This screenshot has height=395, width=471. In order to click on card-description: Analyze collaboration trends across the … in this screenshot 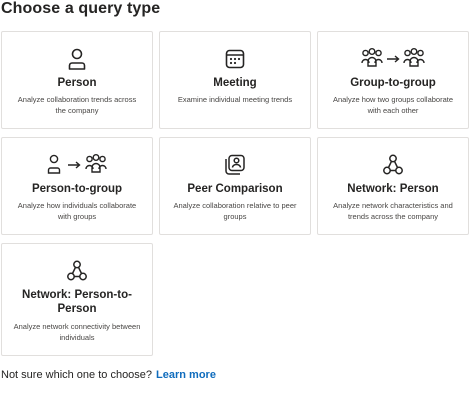, I will do `click(77, 105)`.